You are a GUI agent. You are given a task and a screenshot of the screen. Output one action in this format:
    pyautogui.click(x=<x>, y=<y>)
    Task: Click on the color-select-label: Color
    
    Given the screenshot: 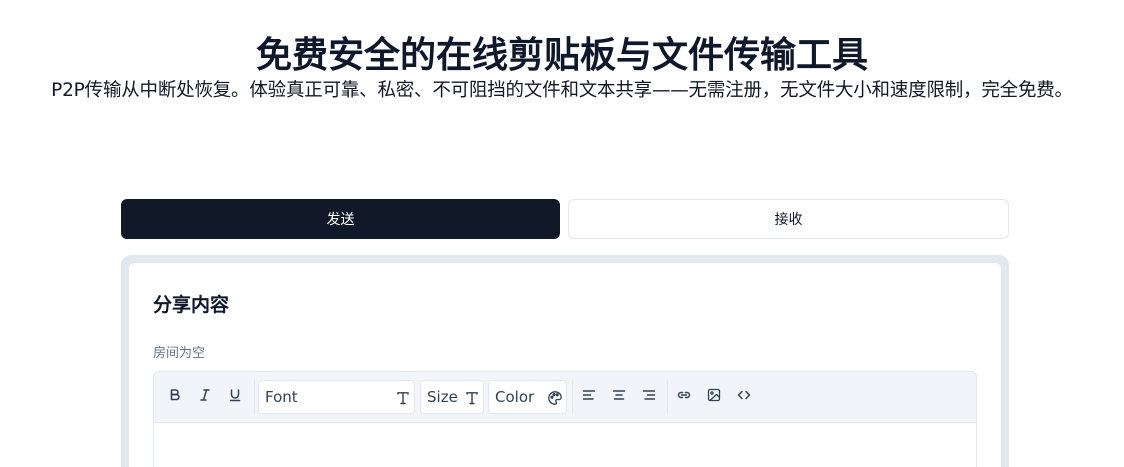 What is the action you would take?
    pyautogui.click(x=515, y=397)
    